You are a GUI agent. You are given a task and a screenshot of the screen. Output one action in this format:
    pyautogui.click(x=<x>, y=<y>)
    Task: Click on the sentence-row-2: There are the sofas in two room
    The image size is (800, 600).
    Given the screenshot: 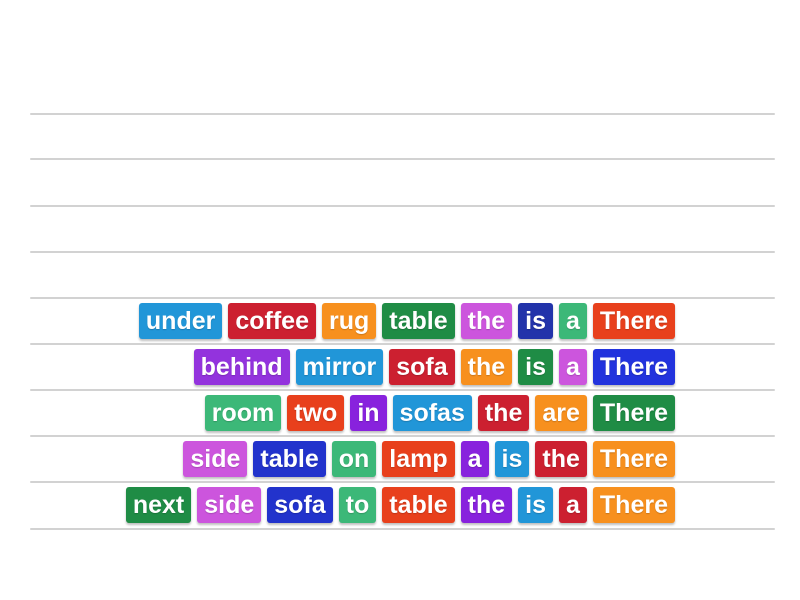 What is the action you would take?
    pyautogui.click(x=440, y=413)
    